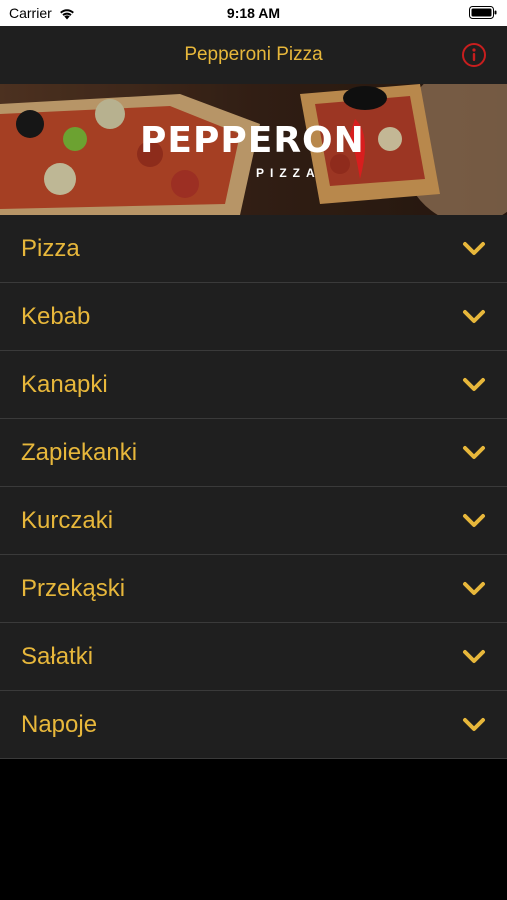 This screenshot has height=900, width=507. Describe the element at coordinates (253, 453) in the screenshot. I see `menu-item-zapiekanki: Zapiekanki` at that location.